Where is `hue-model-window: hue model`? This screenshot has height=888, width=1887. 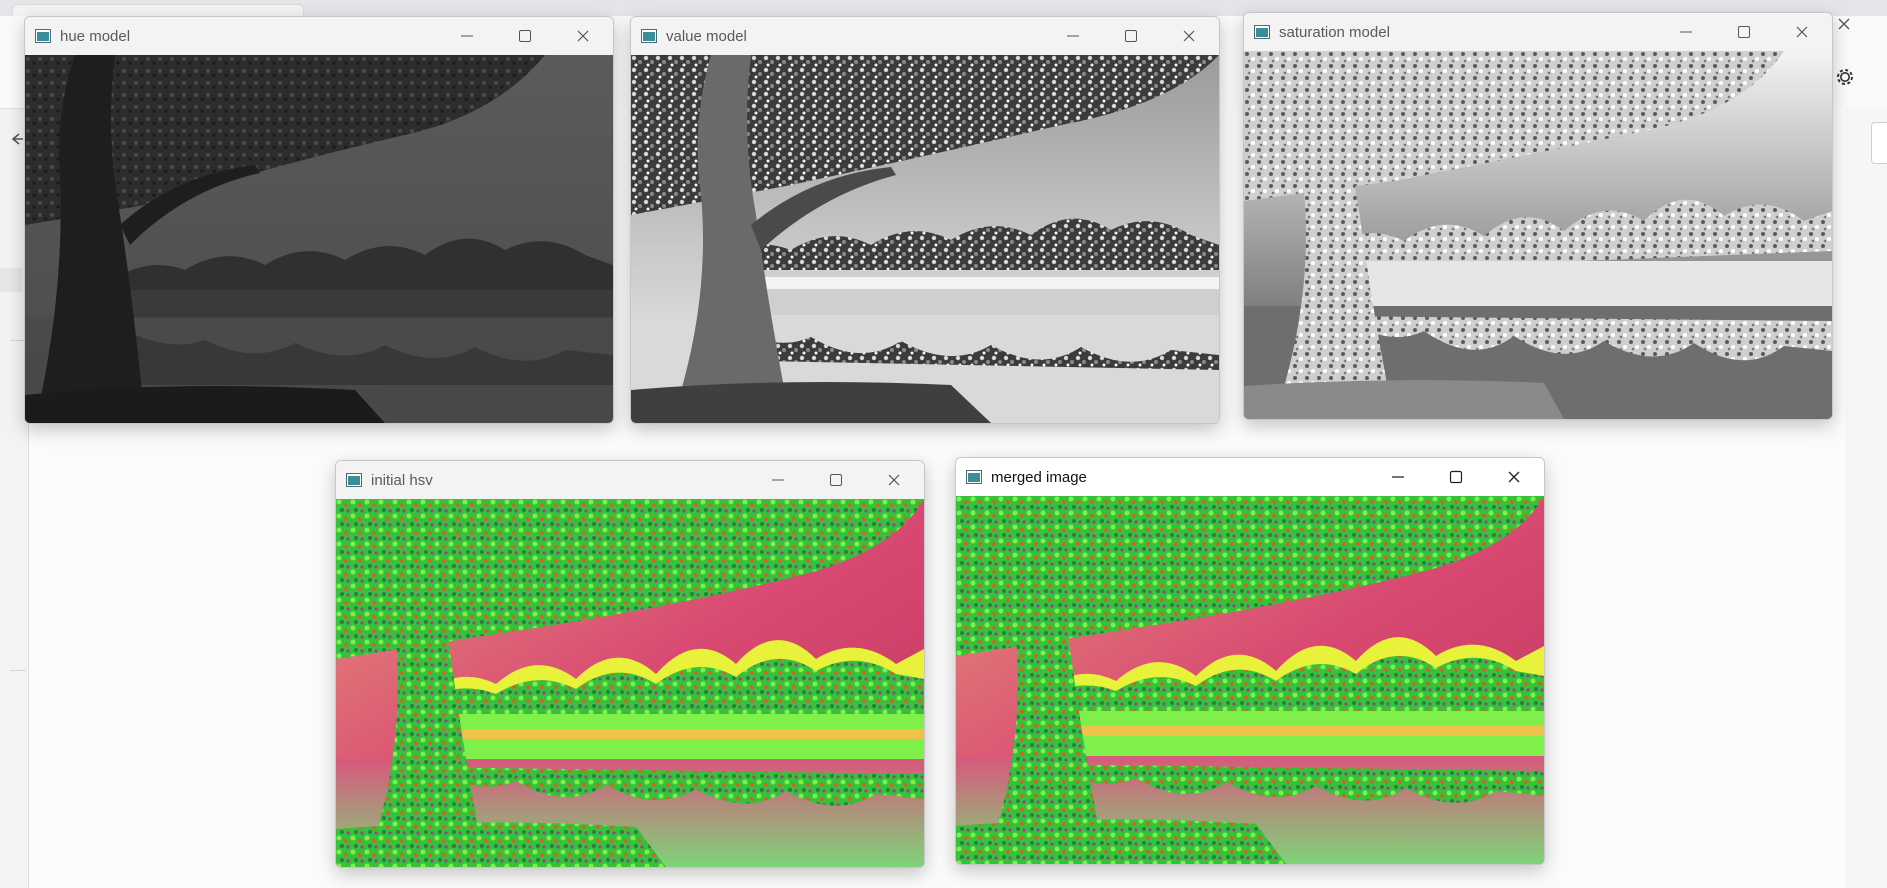 hue-model-window: hue model is located at coordinates (319, 220).